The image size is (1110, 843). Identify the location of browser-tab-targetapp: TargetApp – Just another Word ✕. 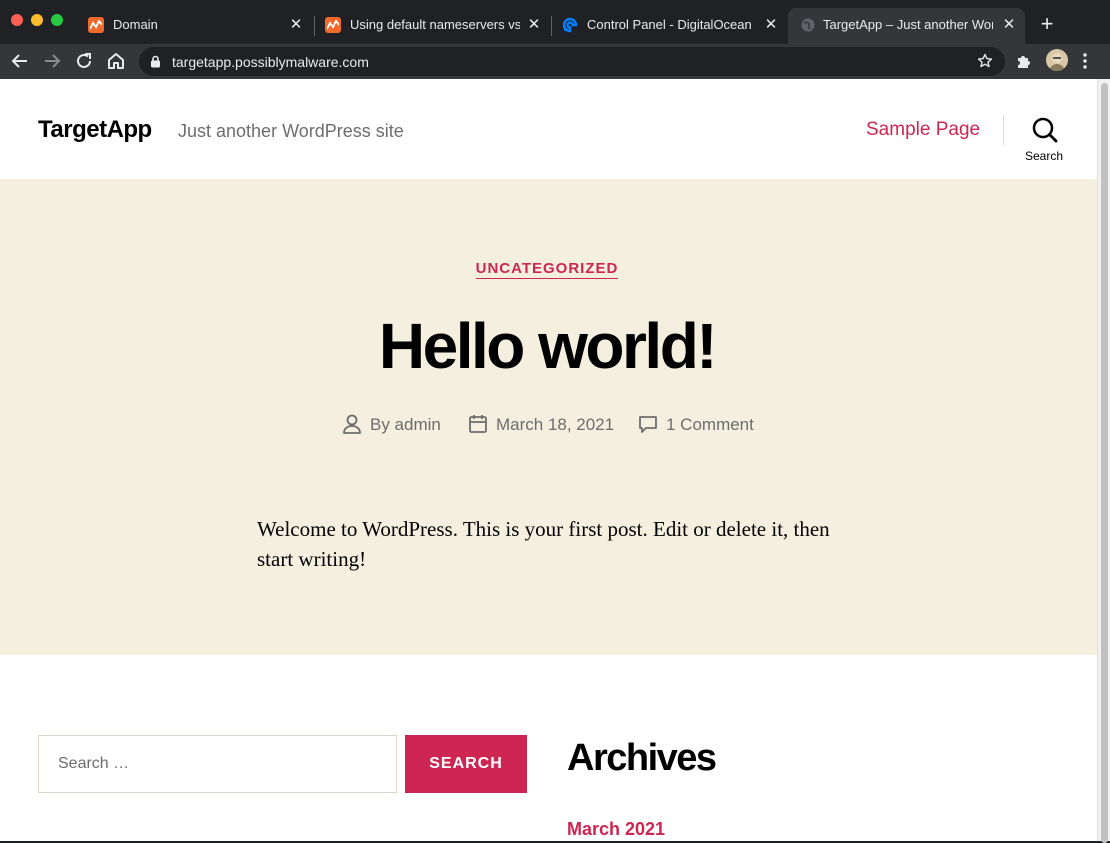
(906, 26).